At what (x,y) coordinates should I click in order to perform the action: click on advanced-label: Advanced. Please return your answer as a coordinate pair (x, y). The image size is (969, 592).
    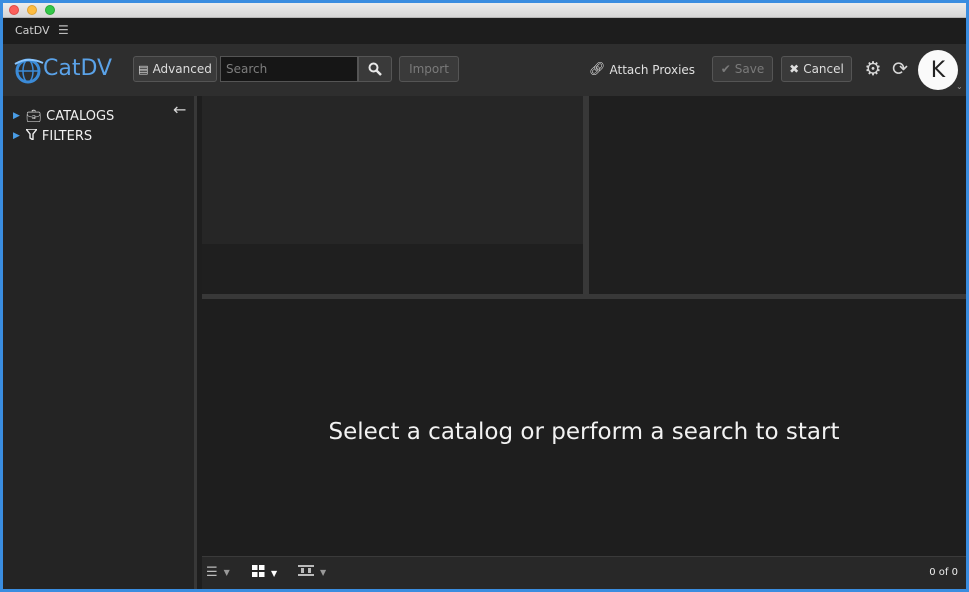
    Looking at the image, I should click on (182, 69).